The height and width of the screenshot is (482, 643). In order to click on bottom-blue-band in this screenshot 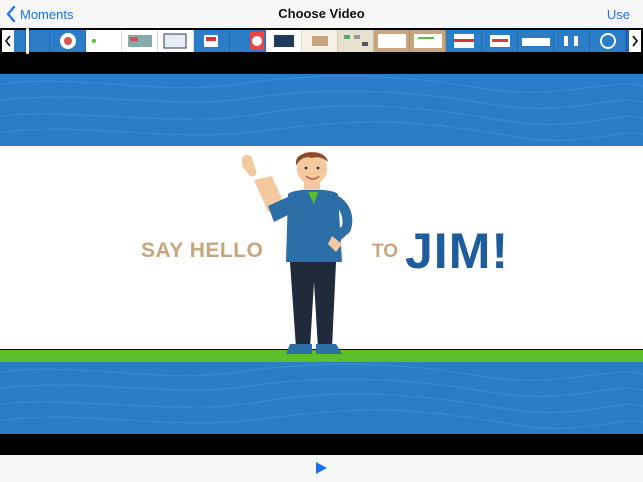, I will do `click(321, 398)`.